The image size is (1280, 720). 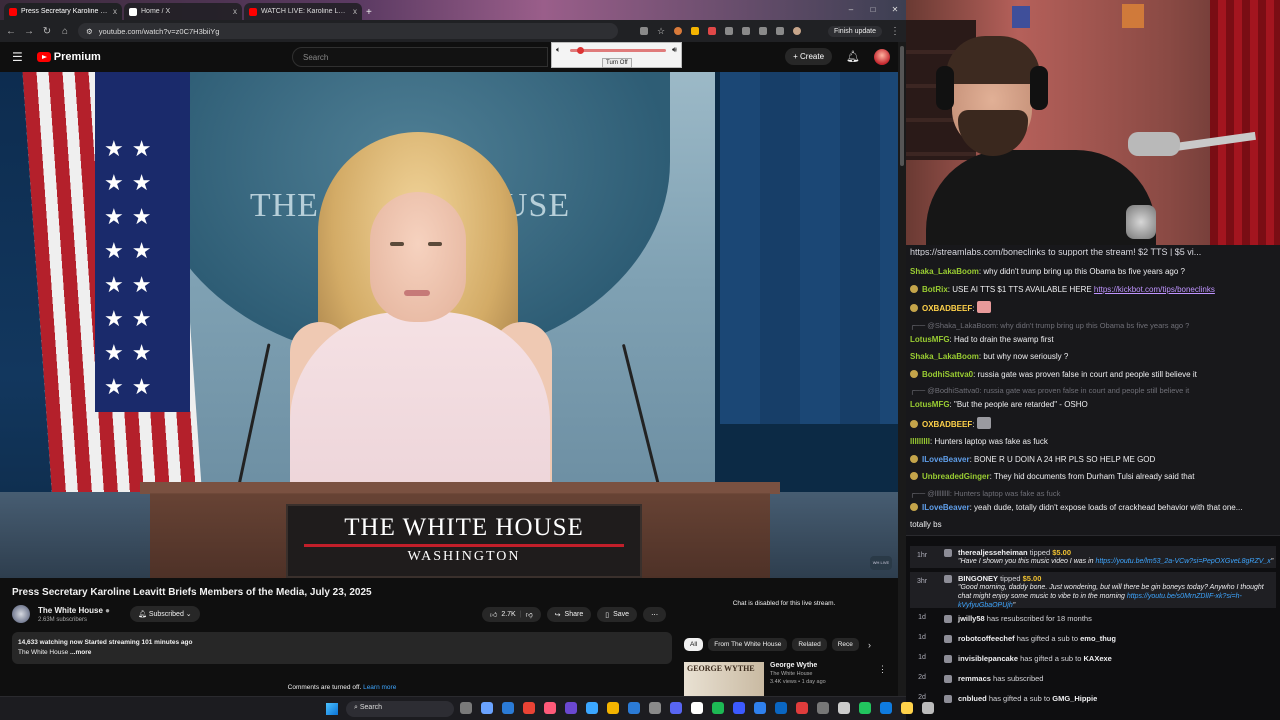 I want to click on streamlabs-link: https://streamlabs.com/boneclinks, so click(x=978, y=251).